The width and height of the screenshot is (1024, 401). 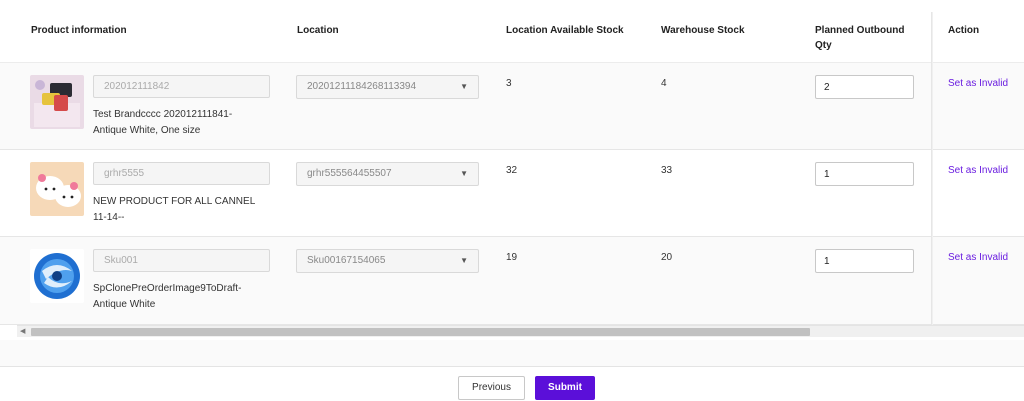 I want to click on header-location: Location, so click(x=318, y=30).